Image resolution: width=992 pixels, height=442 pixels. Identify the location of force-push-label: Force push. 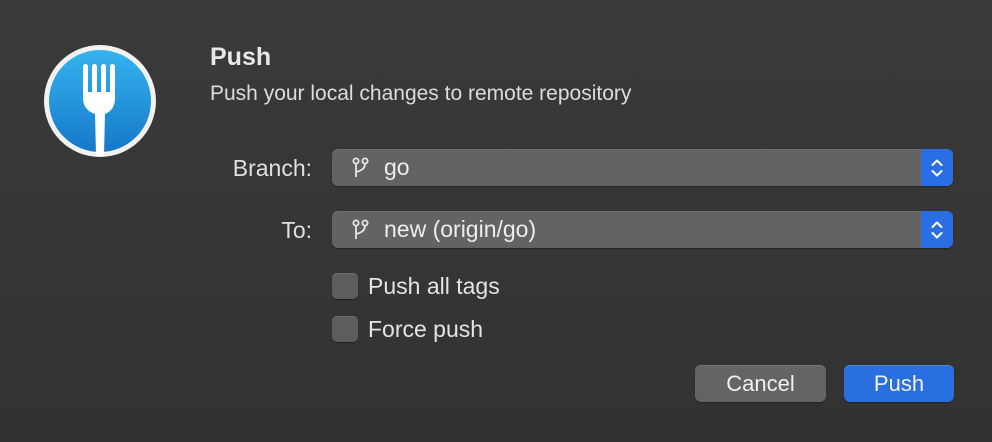
(426, 328).